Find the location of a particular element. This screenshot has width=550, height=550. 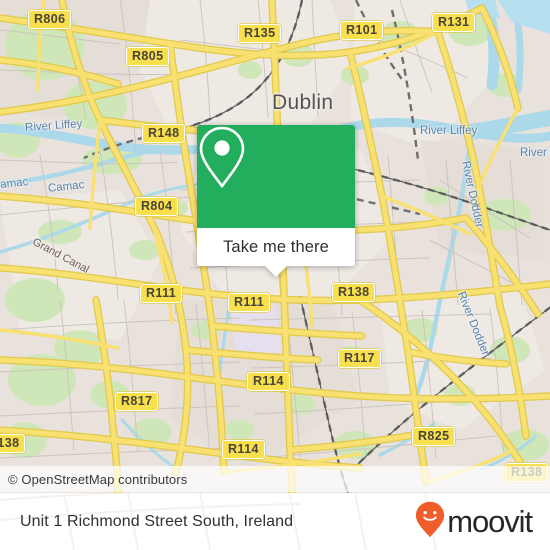

moovit-brand: moovit is located at coordinates (474, 522).